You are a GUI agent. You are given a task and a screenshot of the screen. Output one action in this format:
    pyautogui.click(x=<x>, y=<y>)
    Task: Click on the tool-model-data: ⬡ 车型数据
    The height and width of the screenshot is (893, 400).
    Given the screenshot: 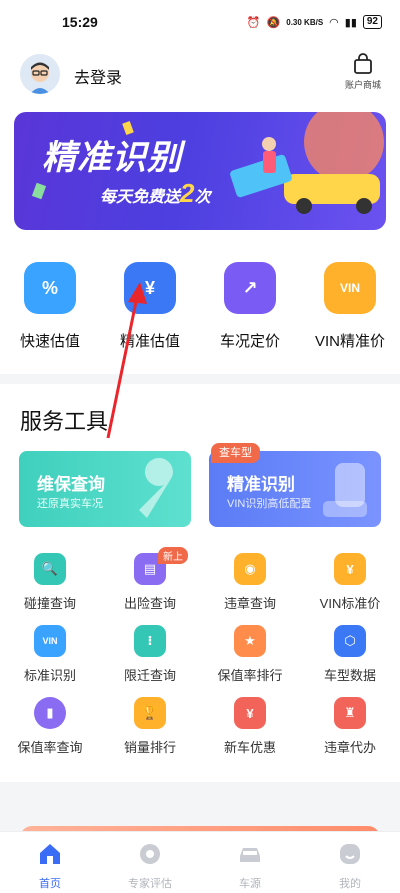 What is the action you would take?
    pyautogui.click(x=350, y=661)
    